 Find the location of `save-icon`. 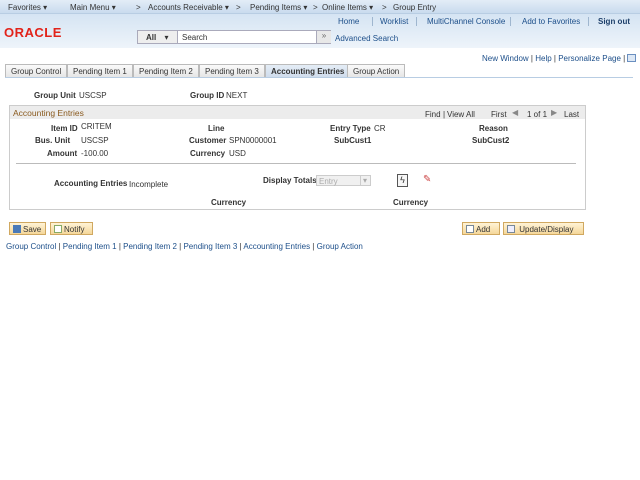

save-icon is located at coordinates (17, 229).